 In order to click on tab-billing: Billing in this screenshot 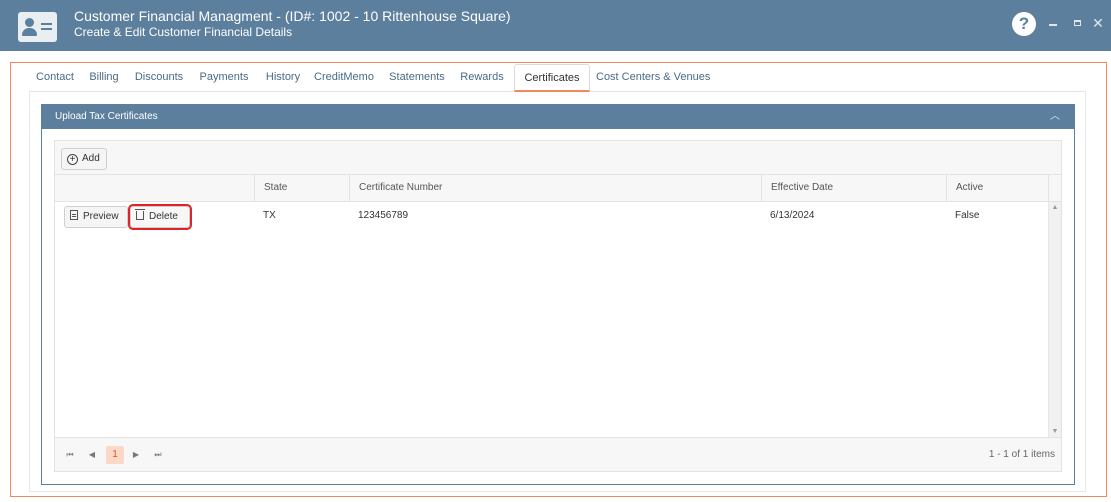, I will do `click(104, 78)`.